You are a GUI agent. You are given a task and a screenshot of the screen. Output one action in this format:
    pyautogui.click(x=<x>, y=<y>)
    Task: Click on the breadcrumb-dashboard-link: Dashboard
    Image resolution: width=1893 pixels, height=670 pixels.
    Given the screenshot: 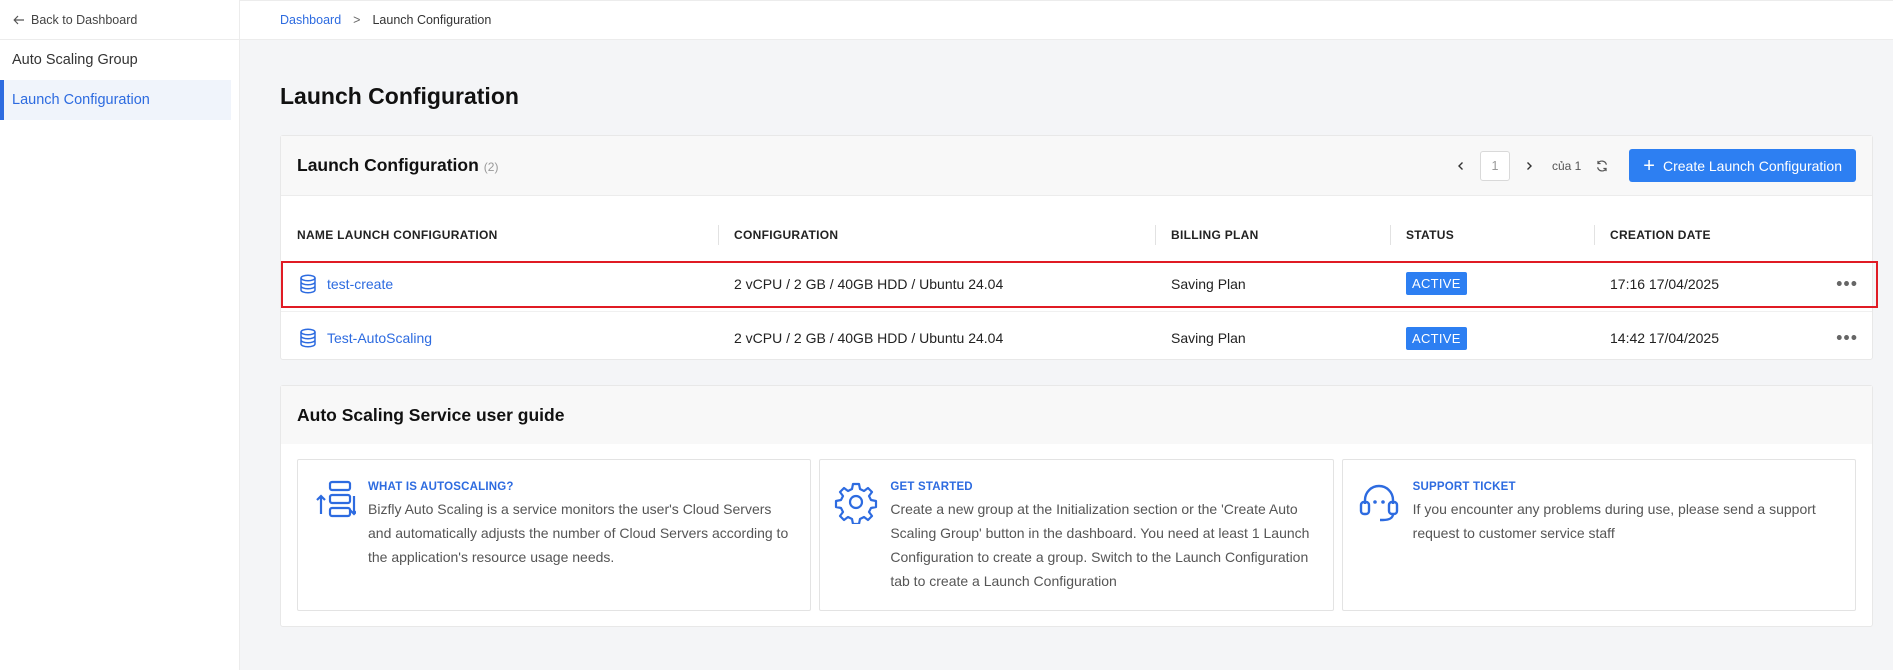 What is the action you would take?
    pyautogui.click(x=310, y=20)
    